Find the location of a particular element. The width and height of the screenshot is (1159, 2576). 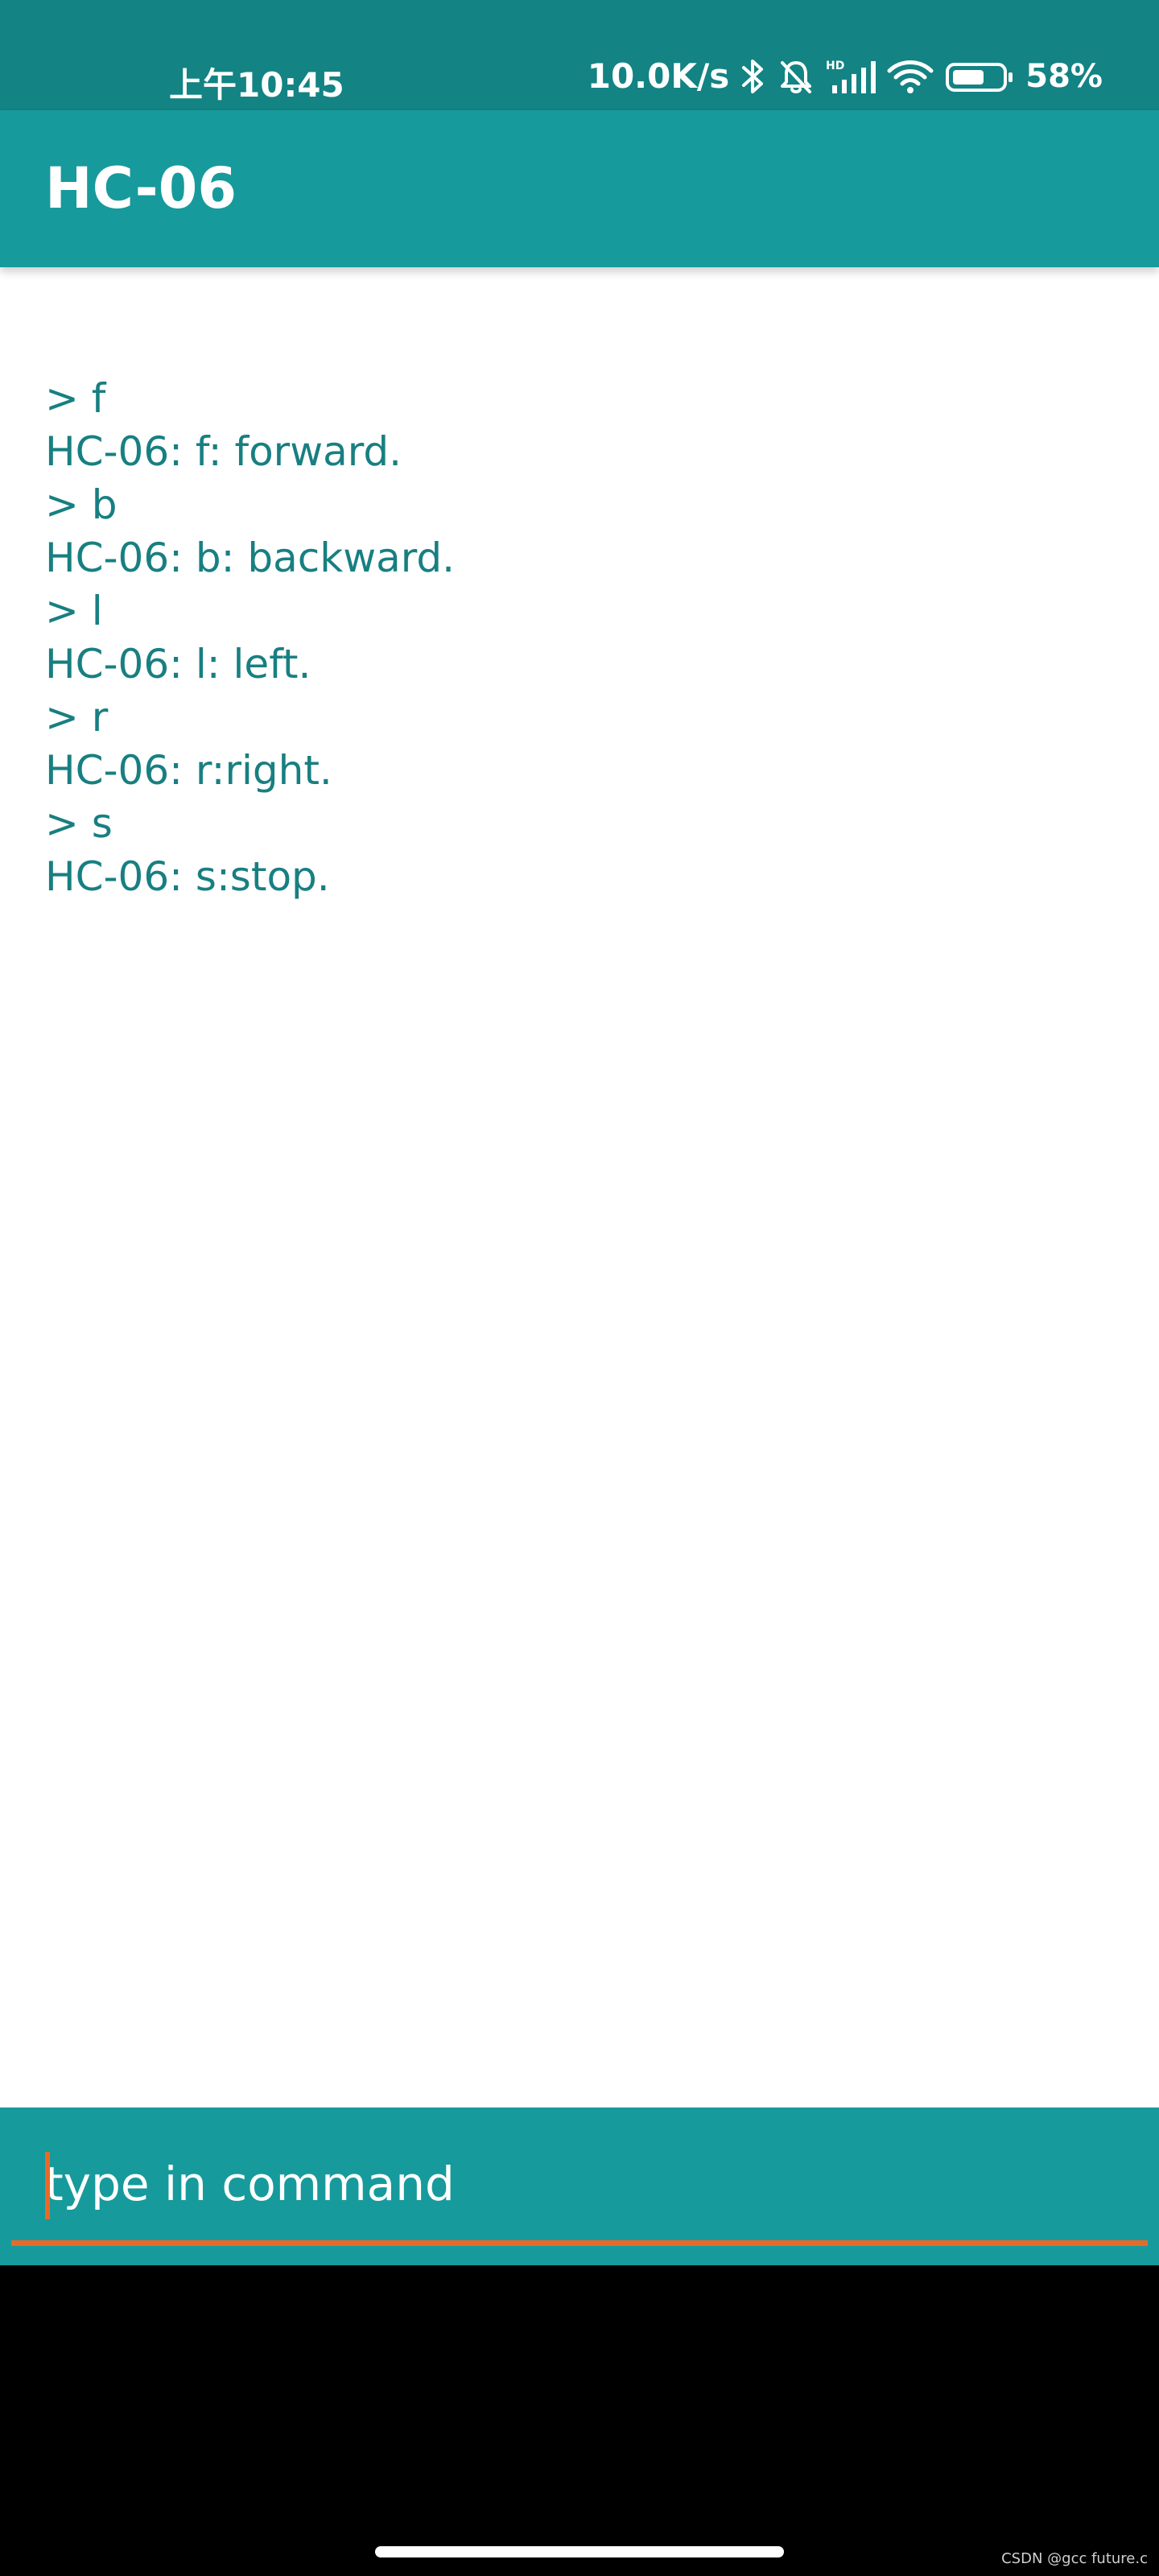

bluetooth-icon is located at coordinates (753, 76).